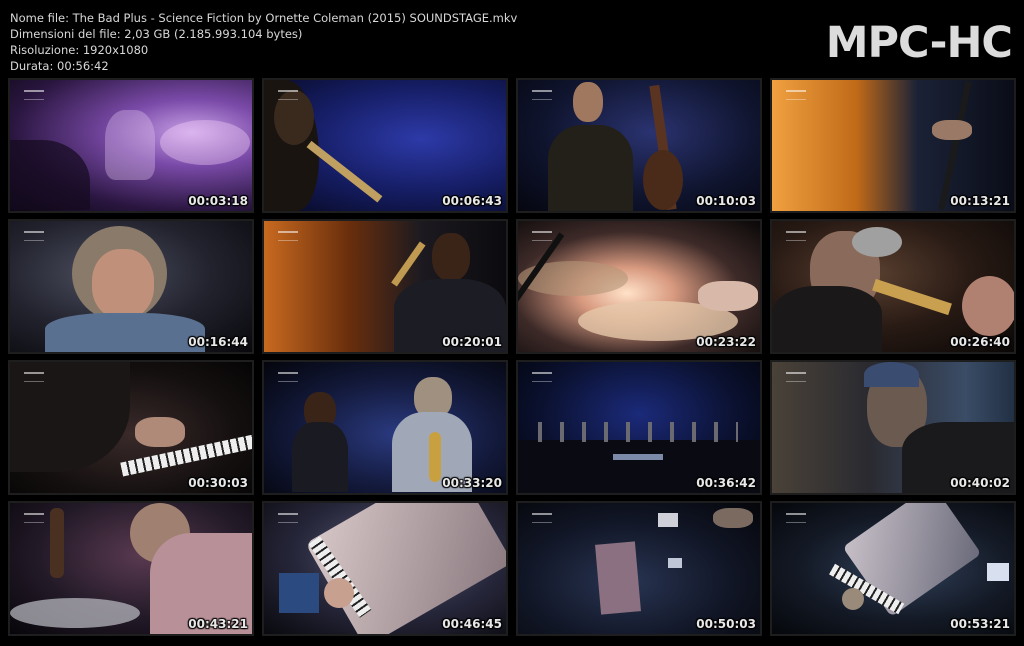  I want to click on timestamp: 00:40:02, so click(980, 483).